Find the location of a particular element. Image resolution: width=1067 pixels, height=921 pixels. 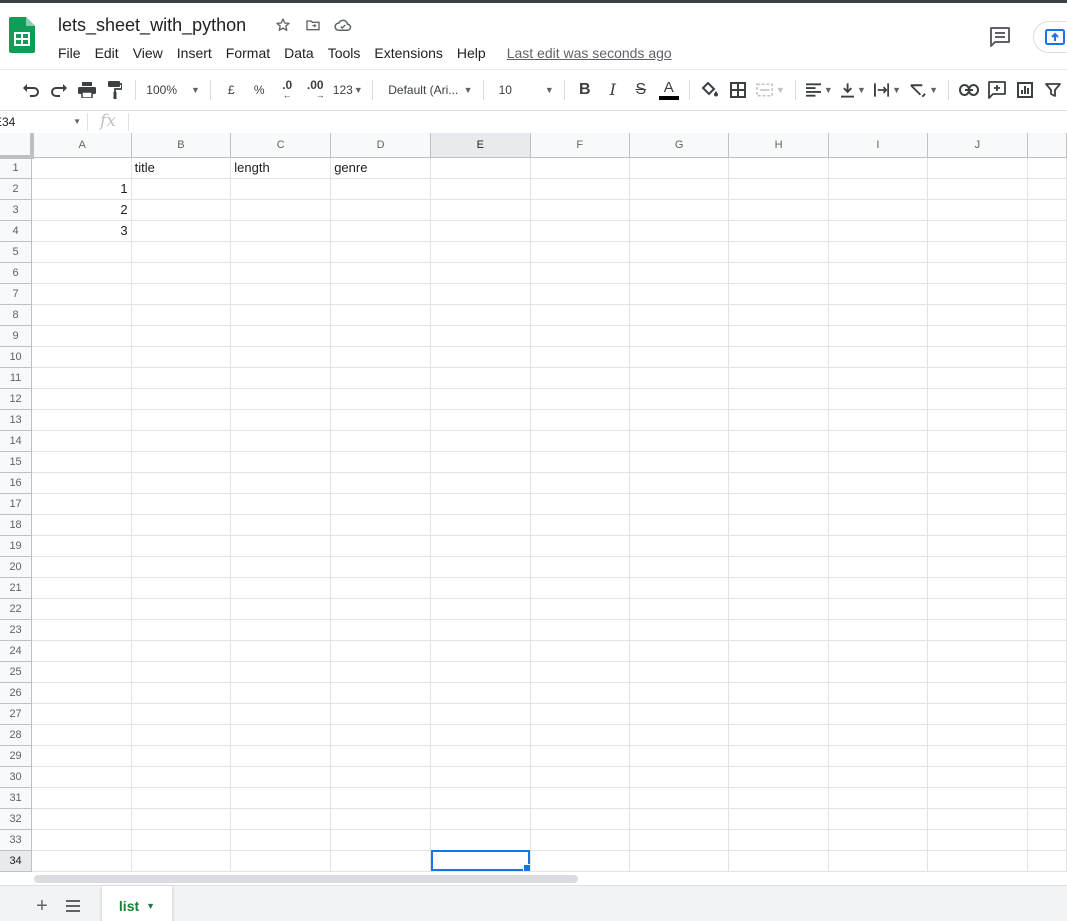

text-color-button: A is located at coordinates (669, 90).